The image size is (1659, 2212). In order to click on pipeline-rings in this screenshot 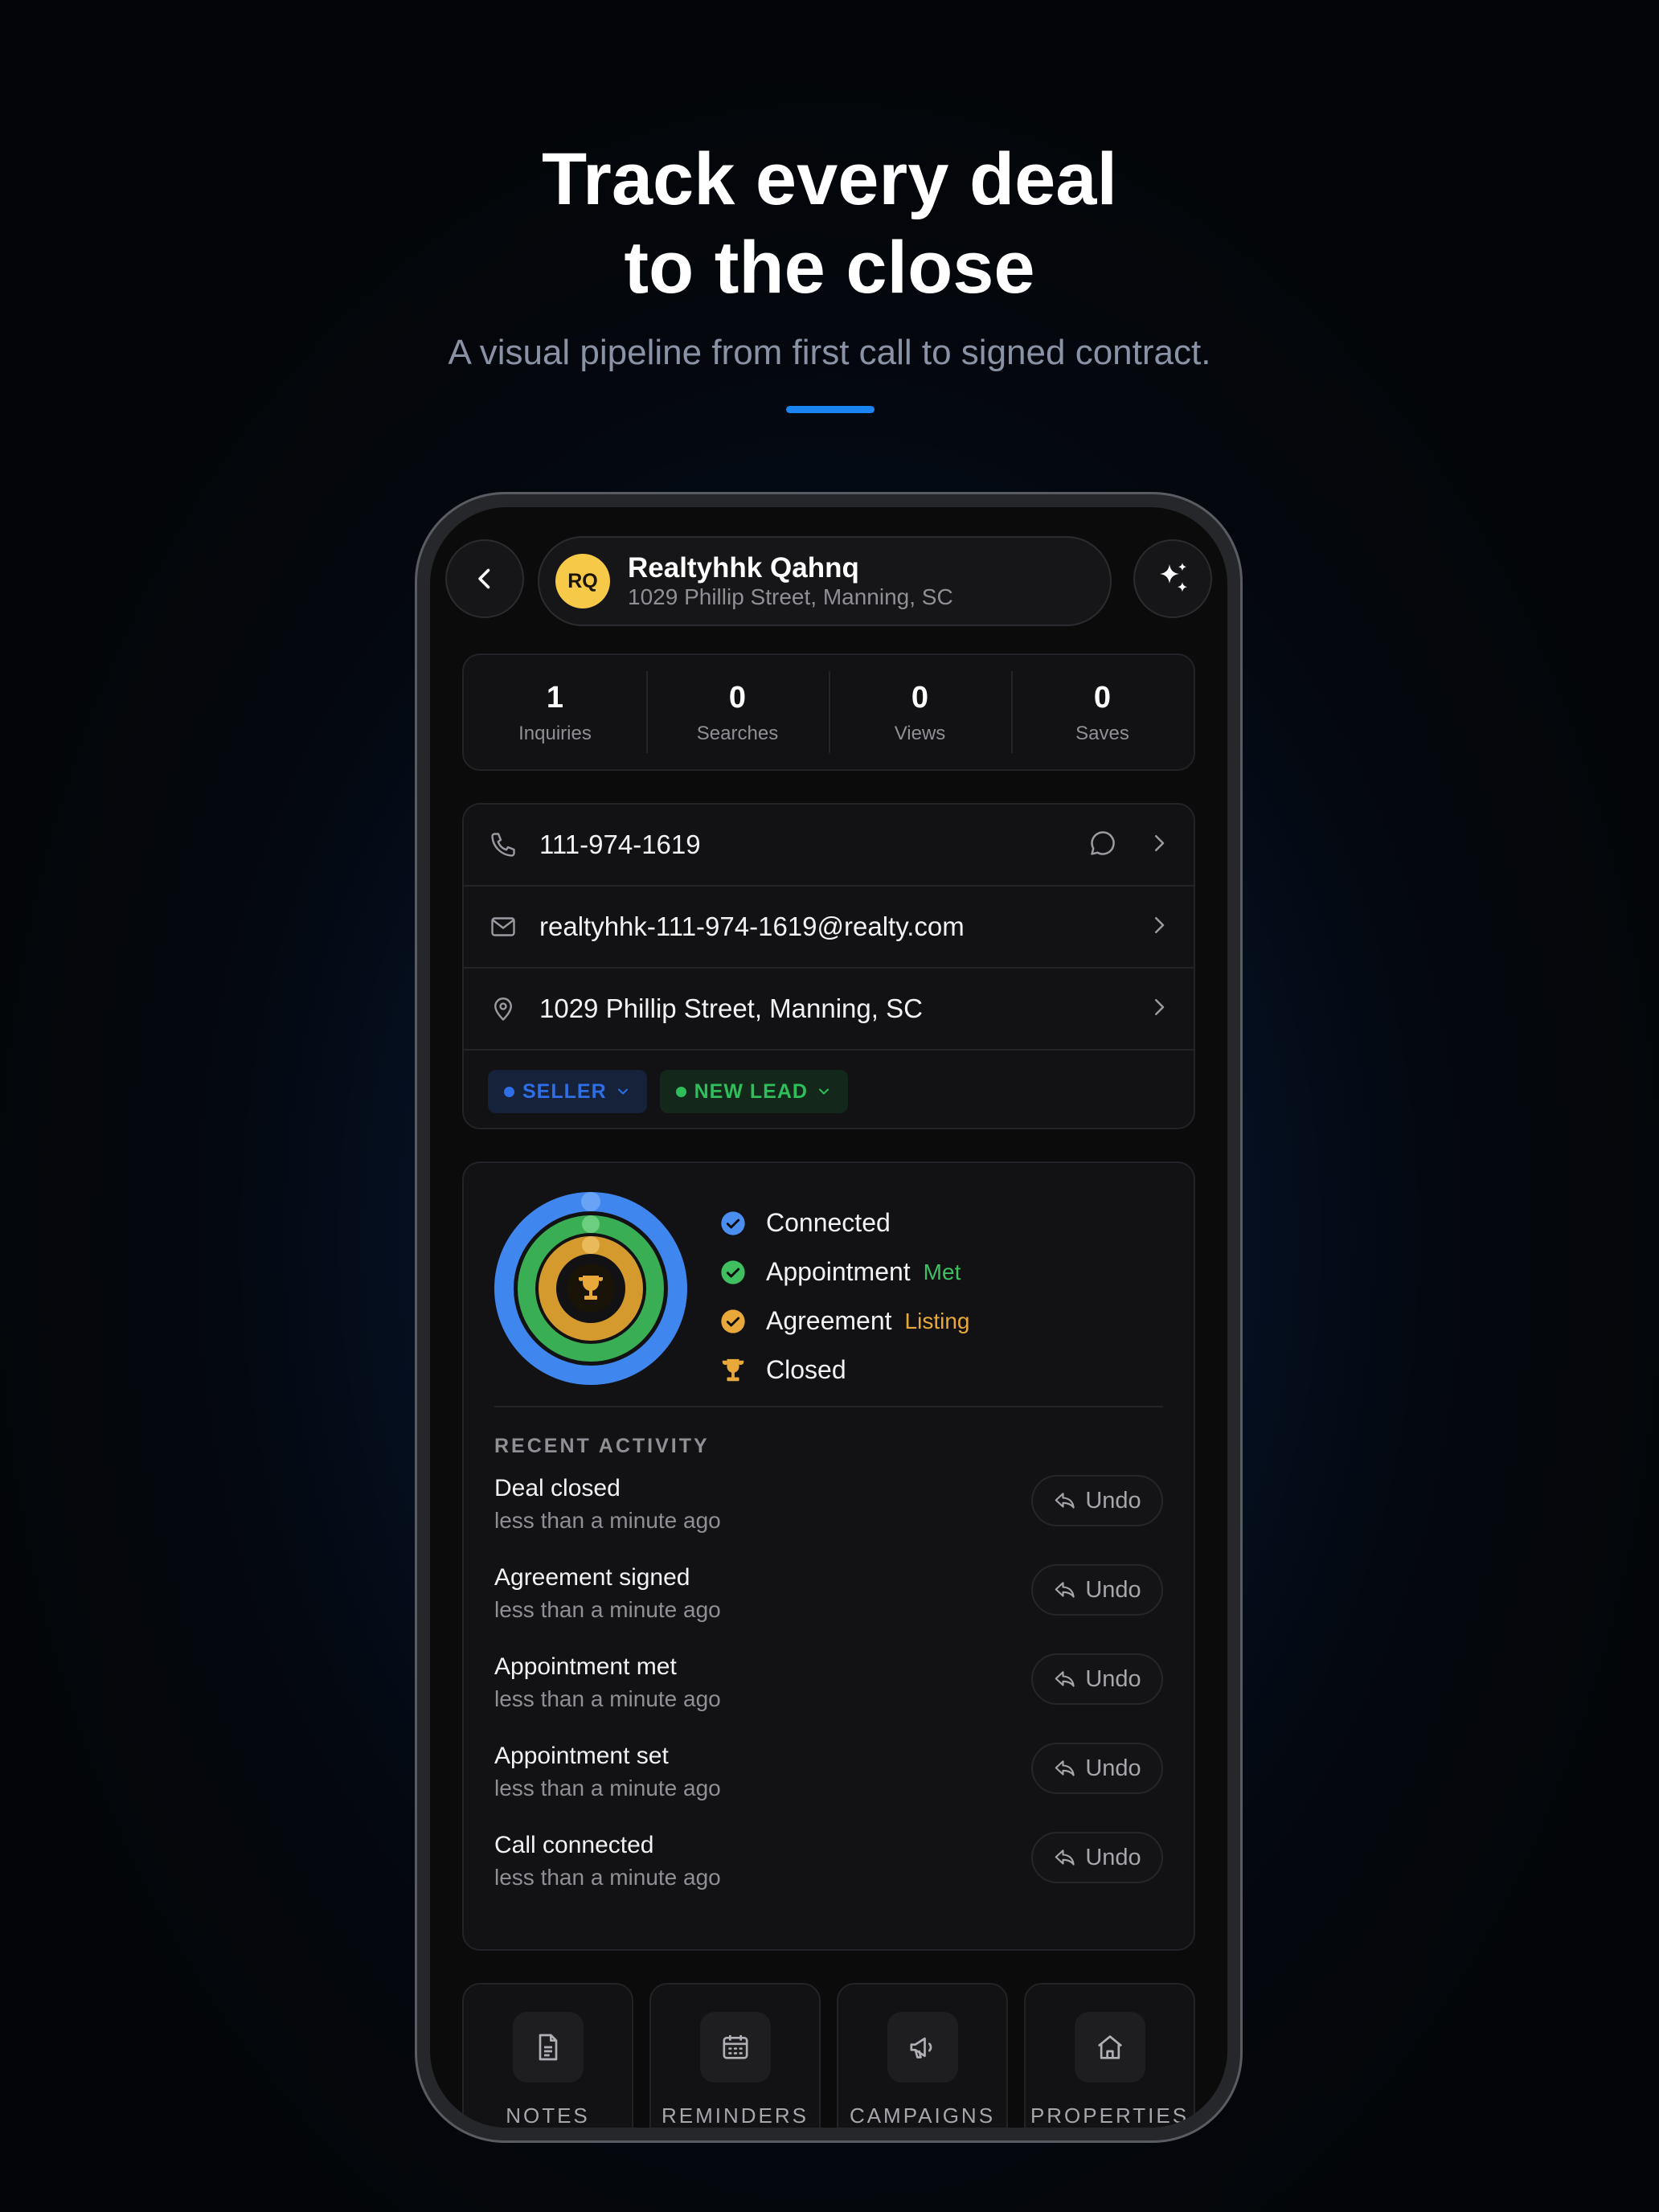, I will do `click(590, 1288)`.